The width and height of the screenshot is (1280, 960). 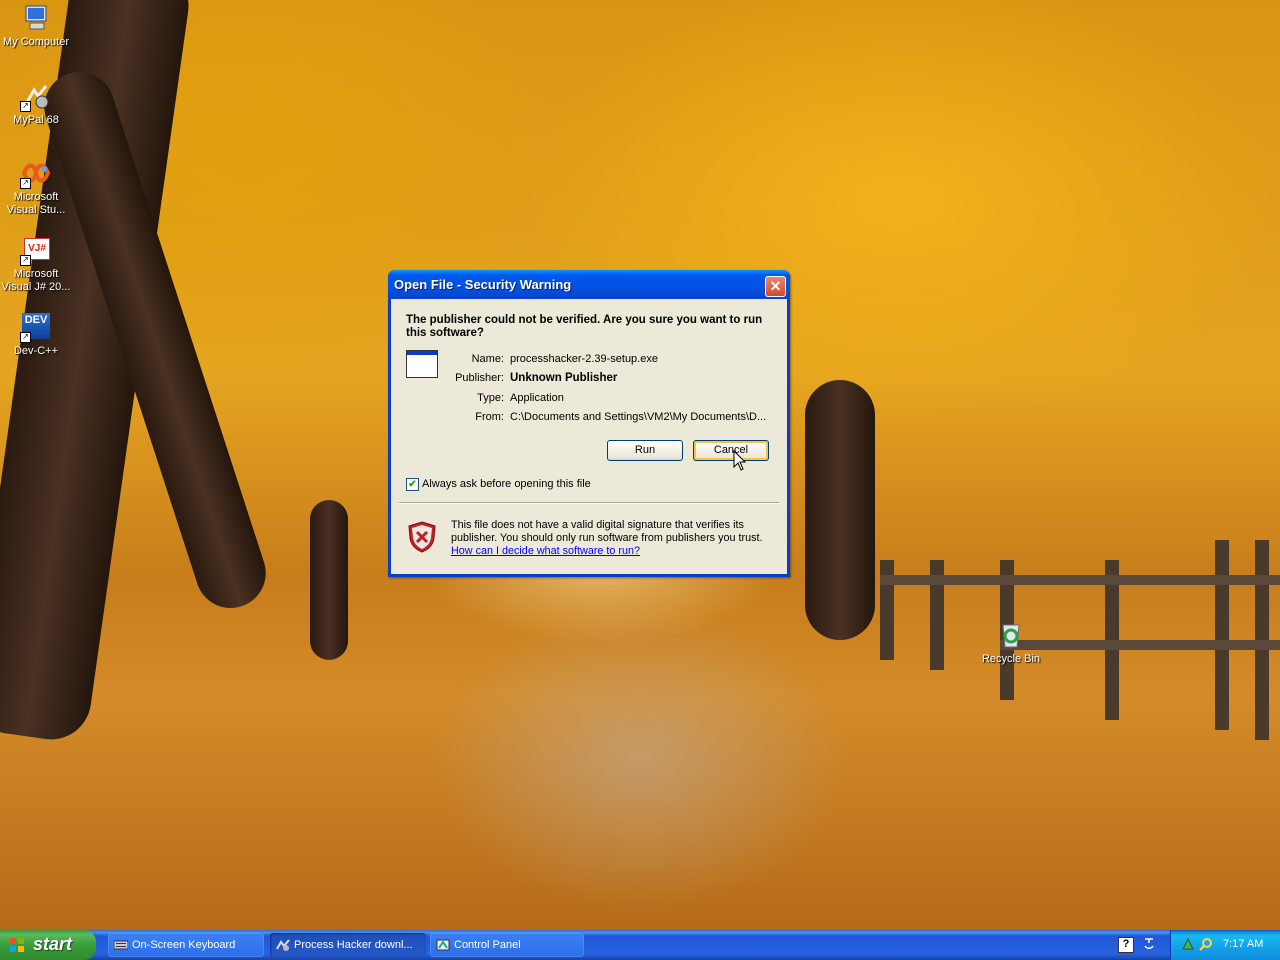 I want to click on dialog-titlebar: Open File - Security Warning ✕, so click(x=589, y=284).